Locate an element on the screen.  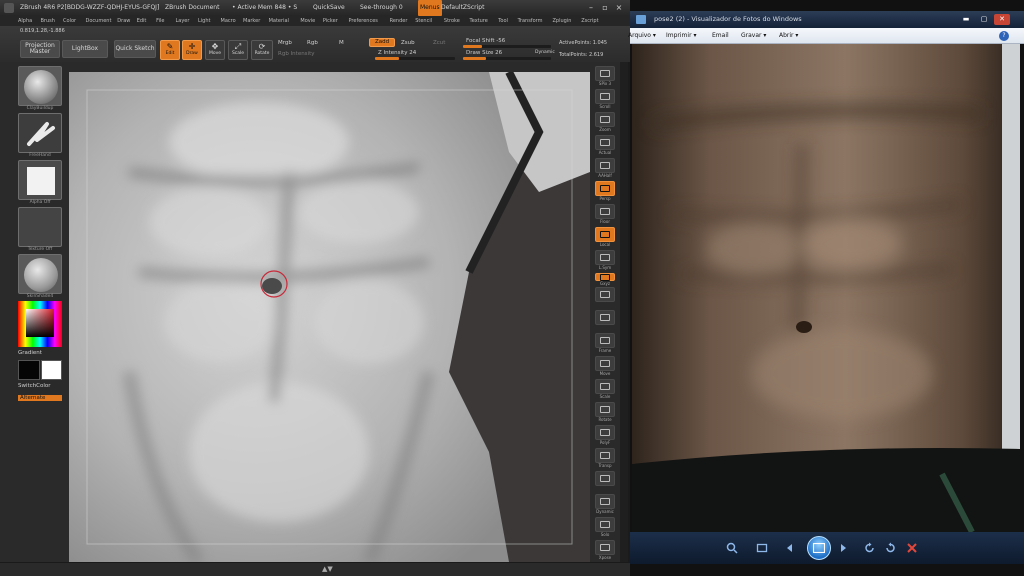
menu-abrir: Abrir ▾ is located at coordinates (788, 36).